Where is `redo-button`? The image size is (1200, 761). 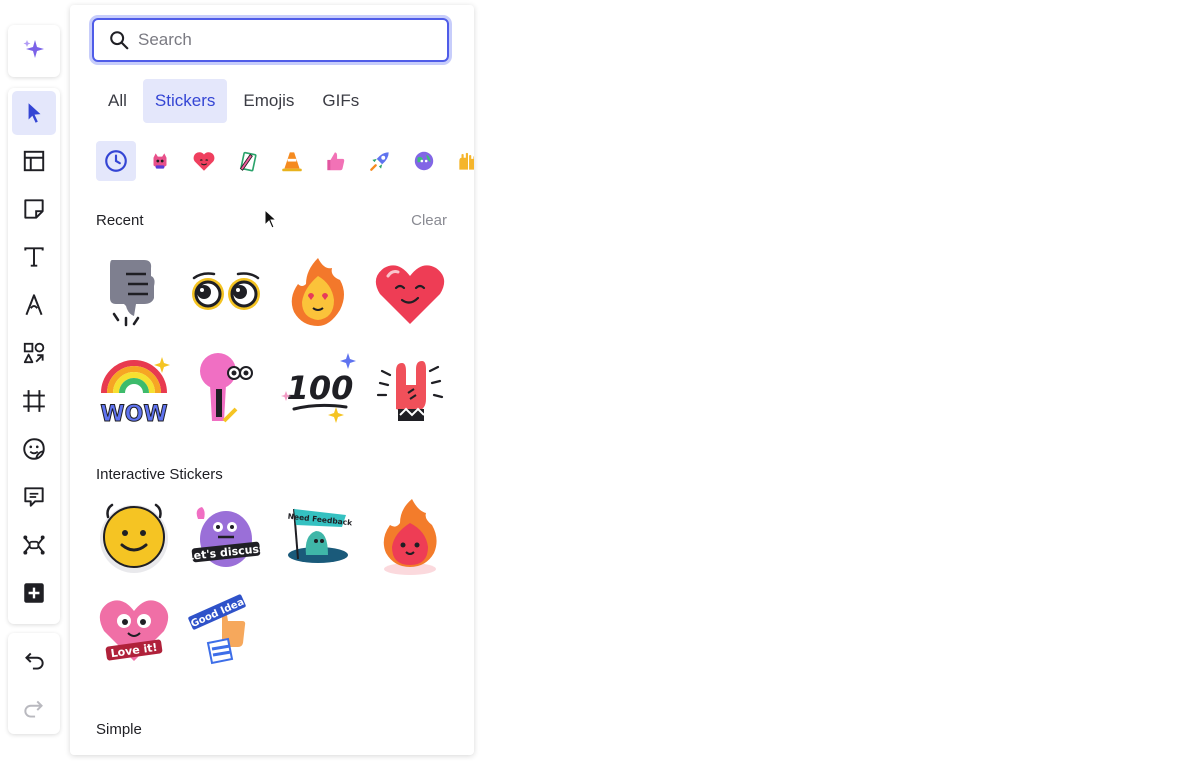 redo-button is located at coordinates (34, 709).